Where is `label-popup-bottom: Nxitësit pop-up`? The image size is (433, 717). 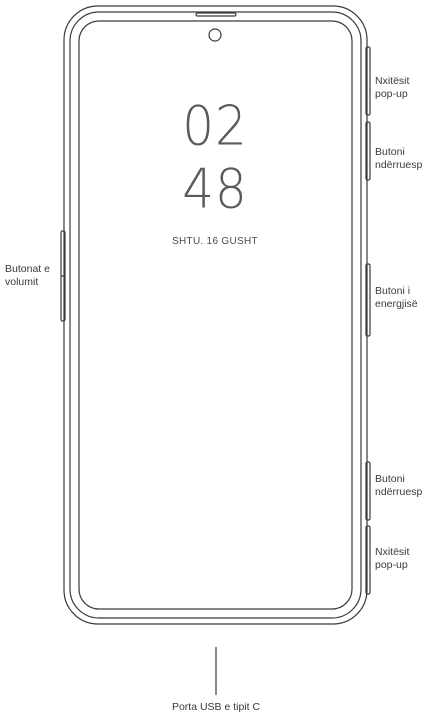
label-popup-bottom: Nxitësit pop-up is located at coordinates (392, 558).